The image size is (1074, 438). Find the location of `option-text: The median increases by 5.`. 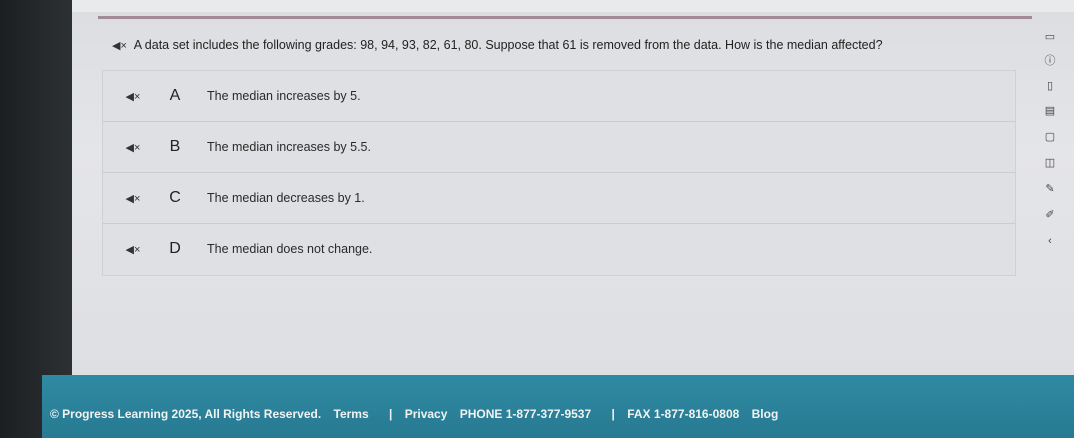

option-text: The median increases by 5. is located at coordinates (284, 96).